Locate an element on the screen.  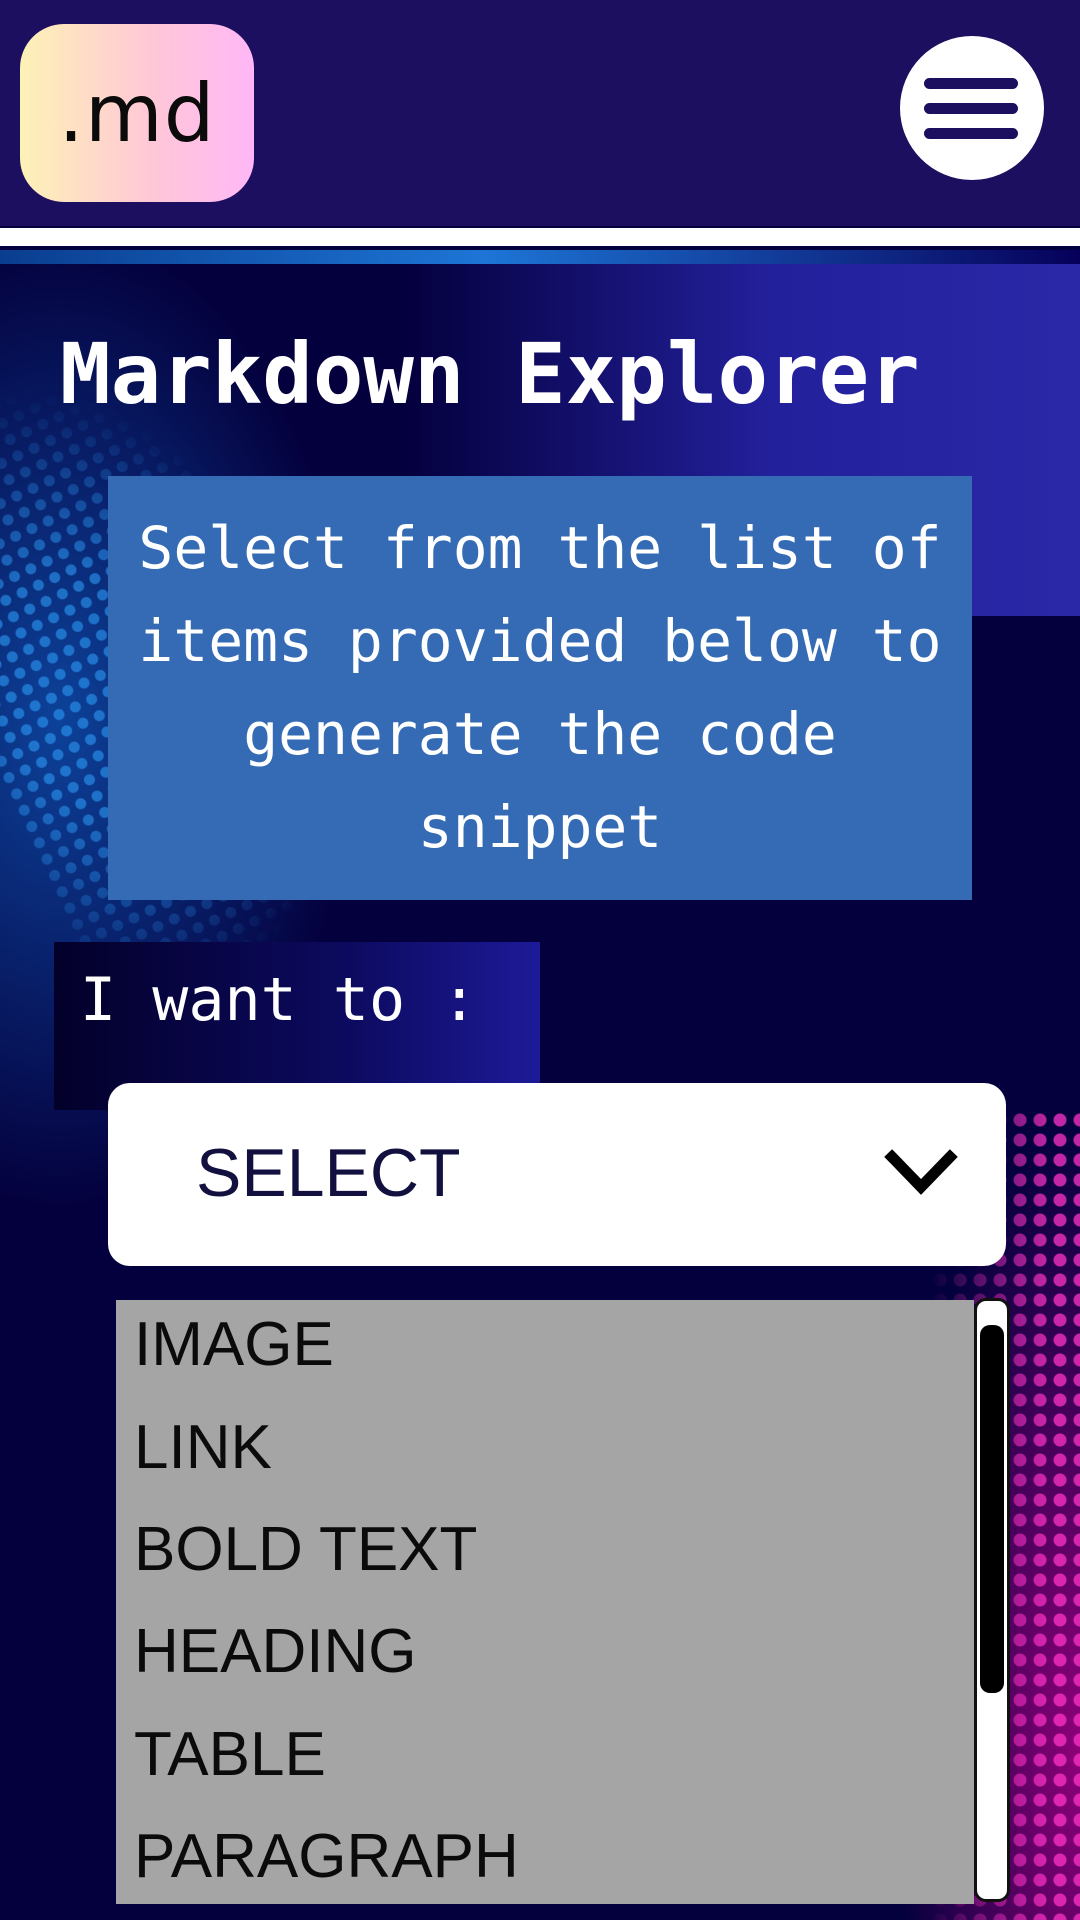
list-scrollbar is located at coordinates (992, 1600).